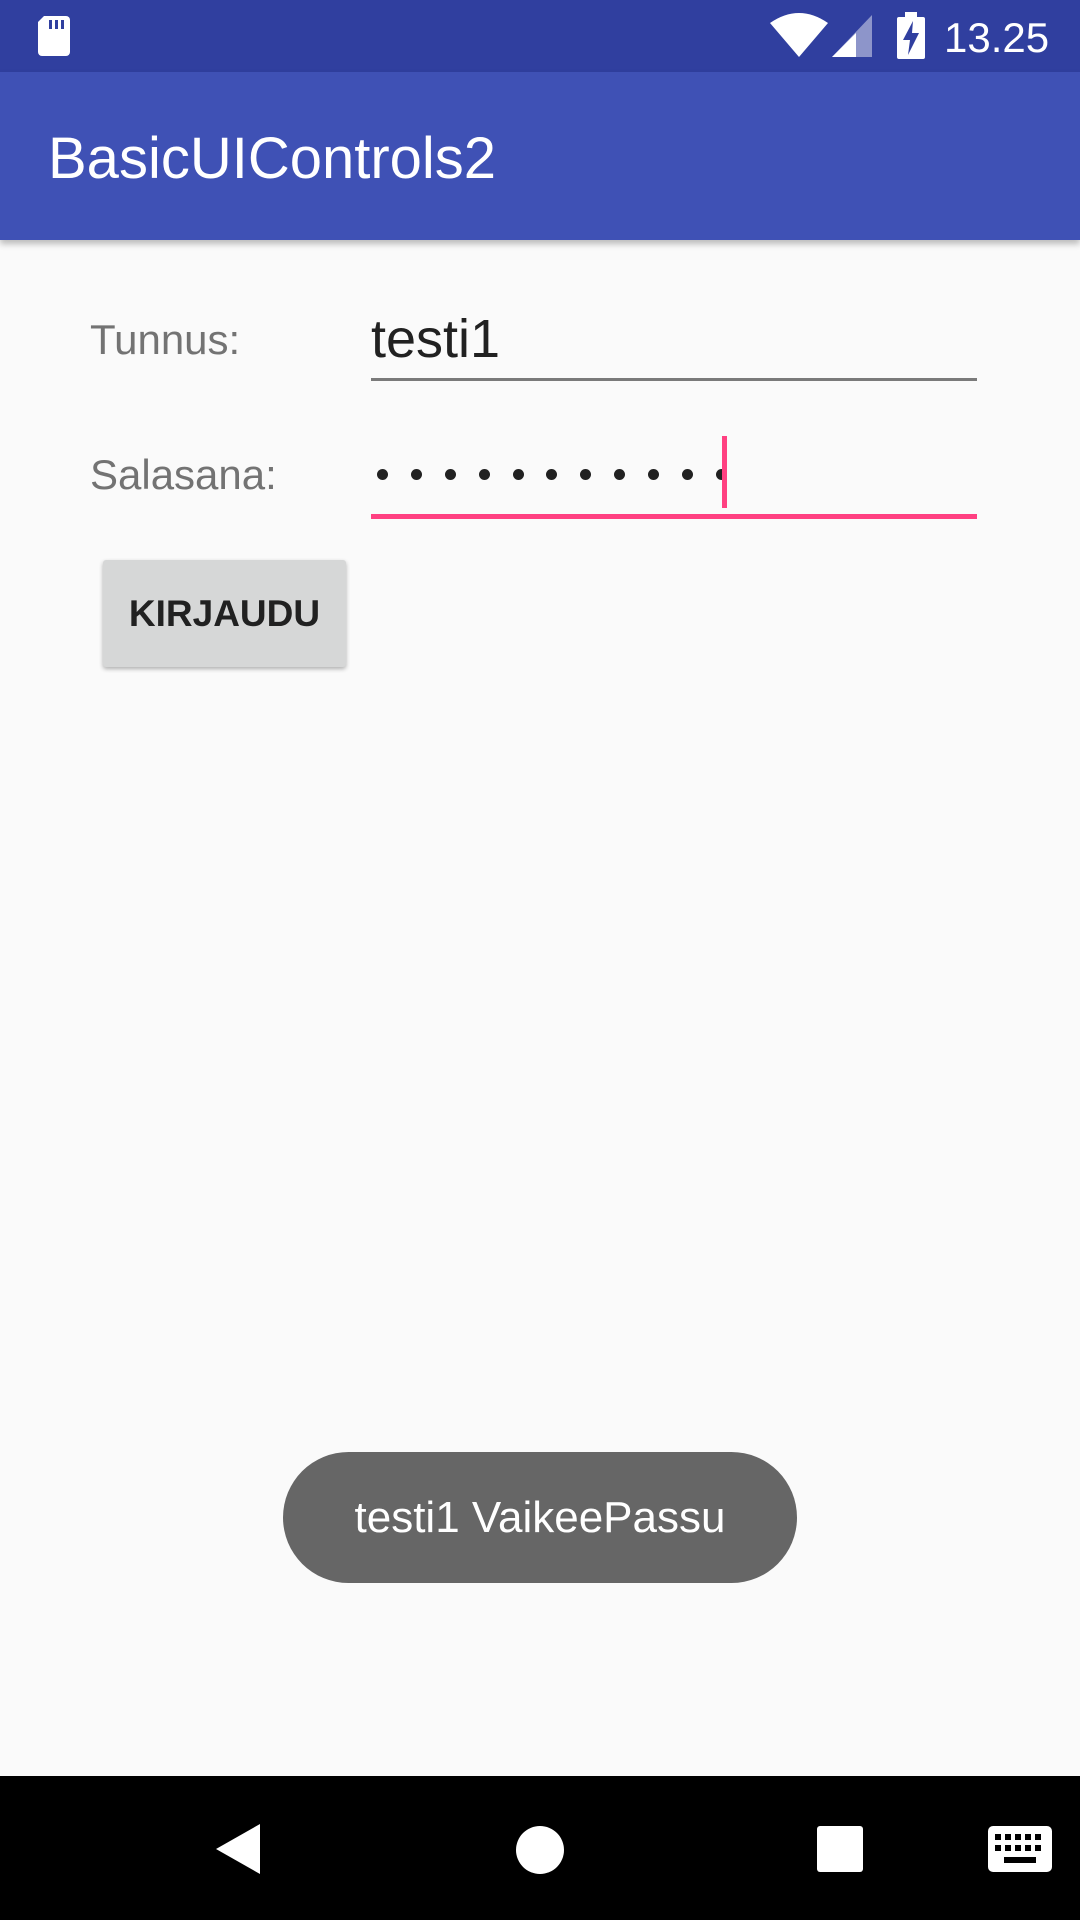 The width and height of the screenshot is (1080, 1920). I want to click on status-bar: 13.25, so click(540, 36).